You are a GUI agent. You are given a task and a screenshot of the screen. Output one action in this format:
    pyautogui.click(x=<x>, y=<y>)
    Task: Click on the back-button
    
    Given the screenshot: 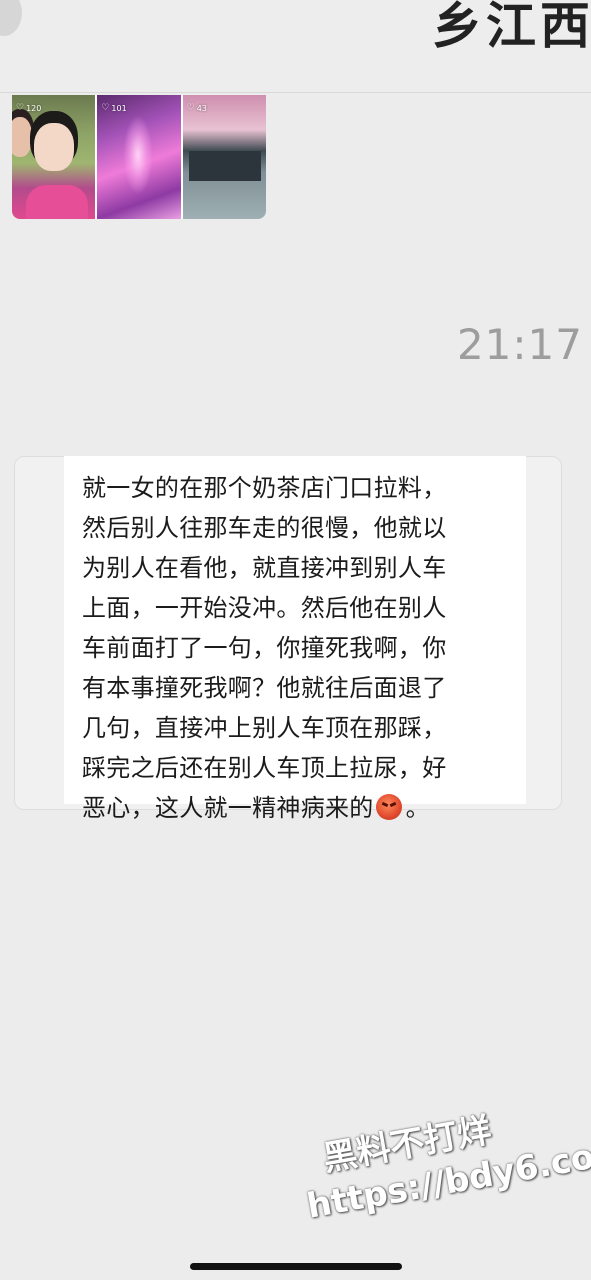 What is the action you would take?
    pyautogui.click(x=11, y=18)
    